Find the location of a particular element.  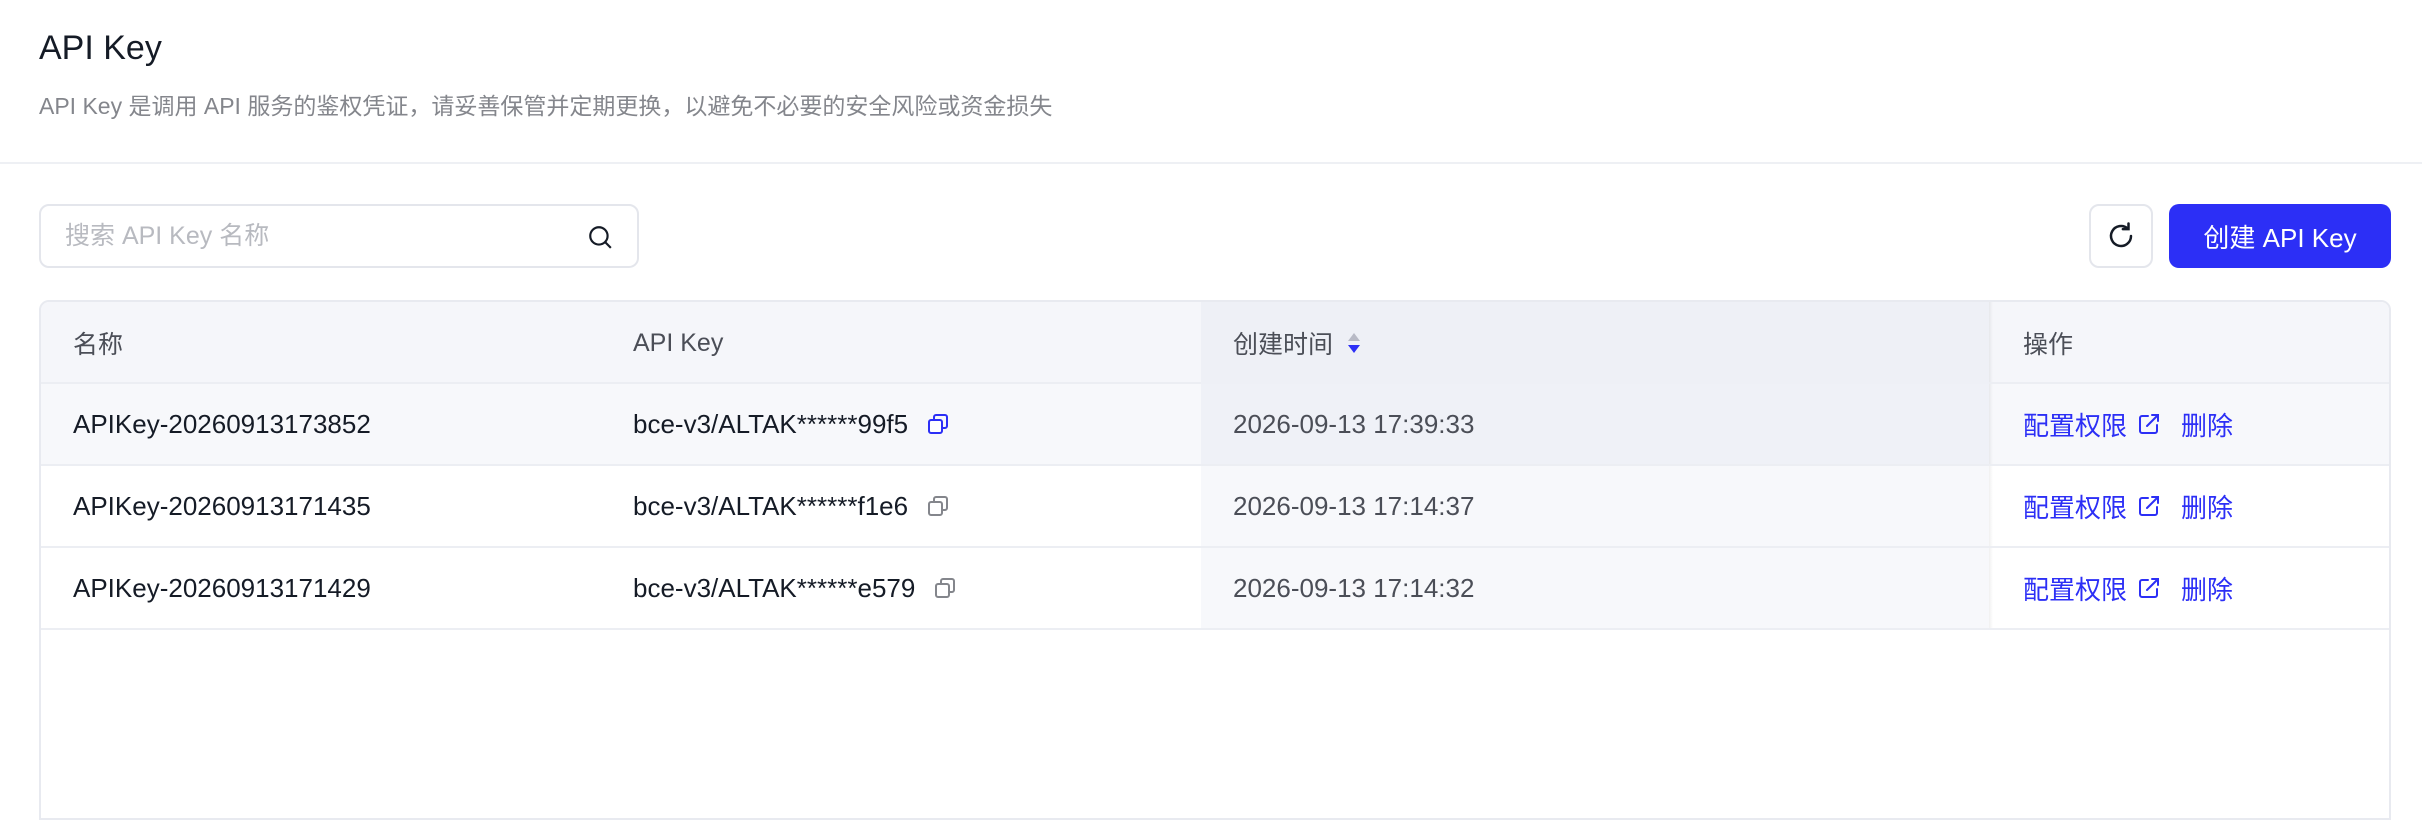

row-name: APIKey-20260913173852 is located at coordinates (222, 423).